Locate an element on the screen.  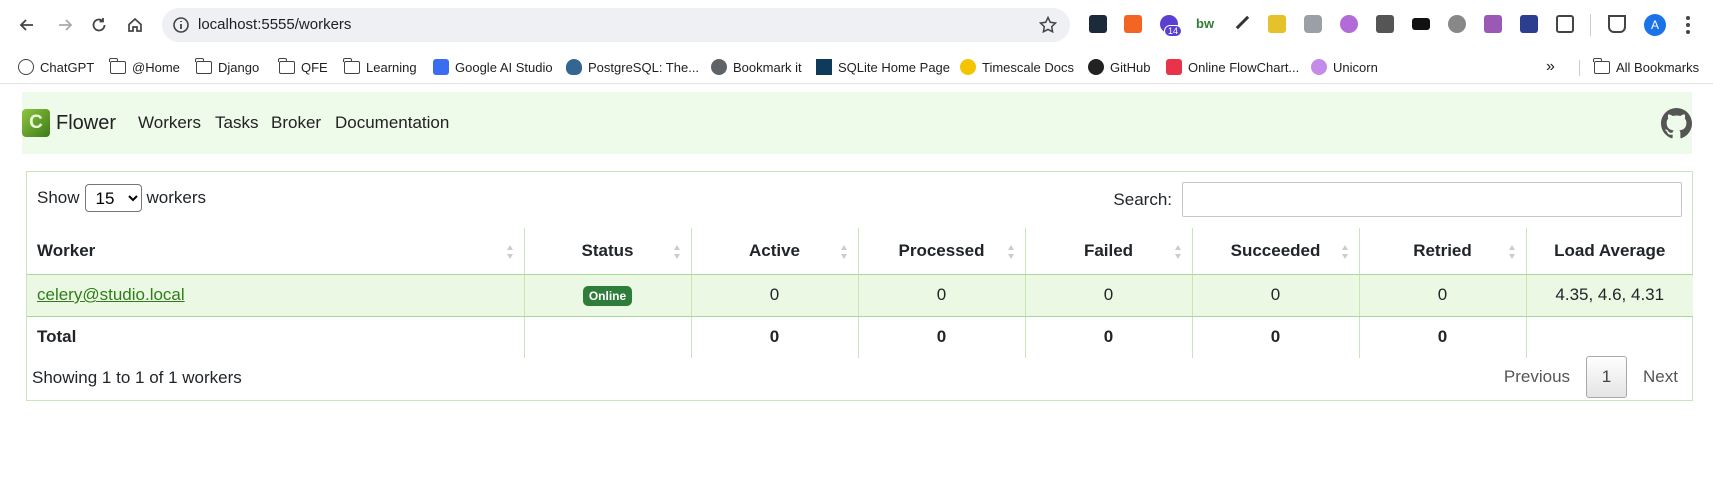
total-retried: 0 is located at coordinates (1442, 337).